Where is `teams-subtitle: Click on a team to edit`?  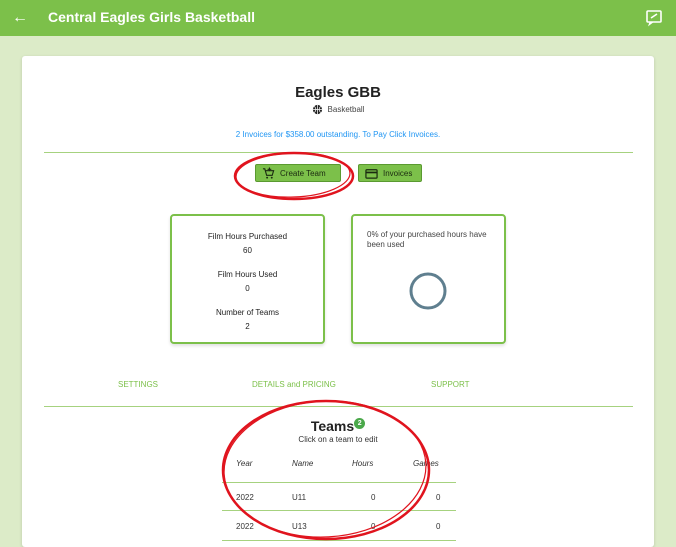 teams-subtitle: Click on a team to edit is located at coordinates (338, 439).